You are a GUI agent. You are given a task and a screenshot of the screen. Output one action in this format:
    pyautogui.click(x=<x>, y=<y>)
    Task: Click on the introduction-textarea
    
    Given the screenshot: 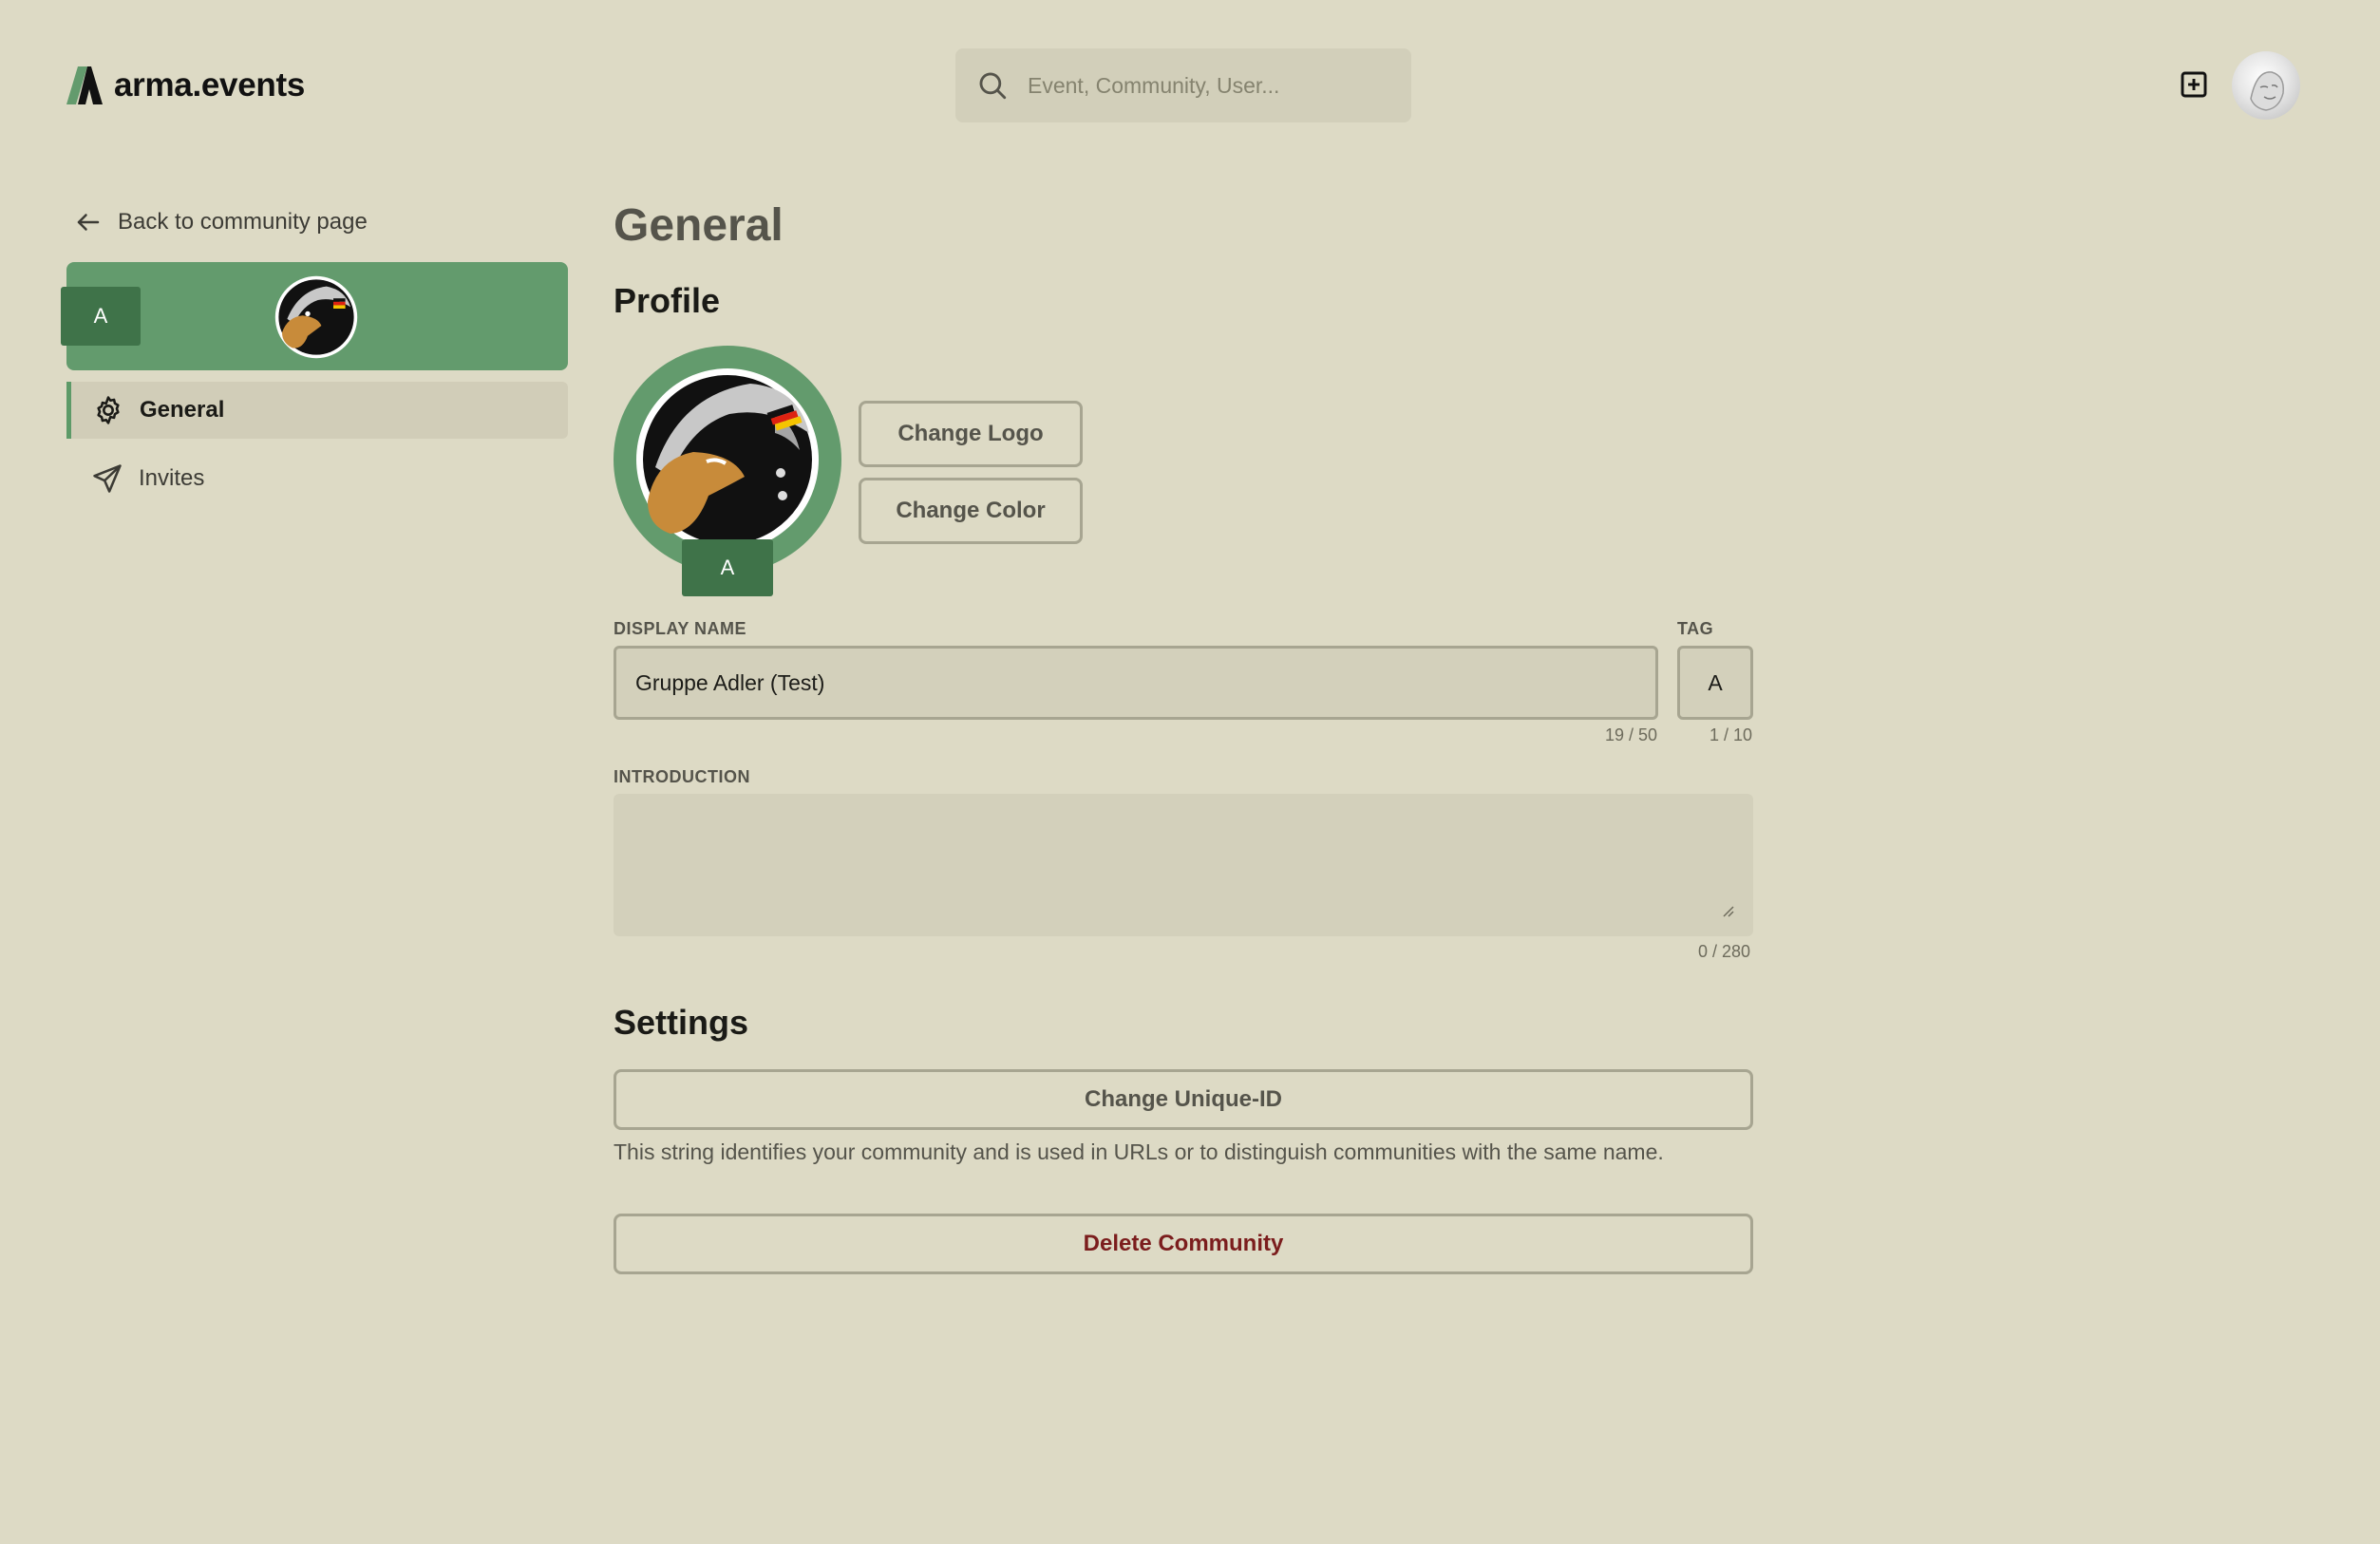 What is the action you would take?
    pyautogui.click(x=1183, y=865)
    